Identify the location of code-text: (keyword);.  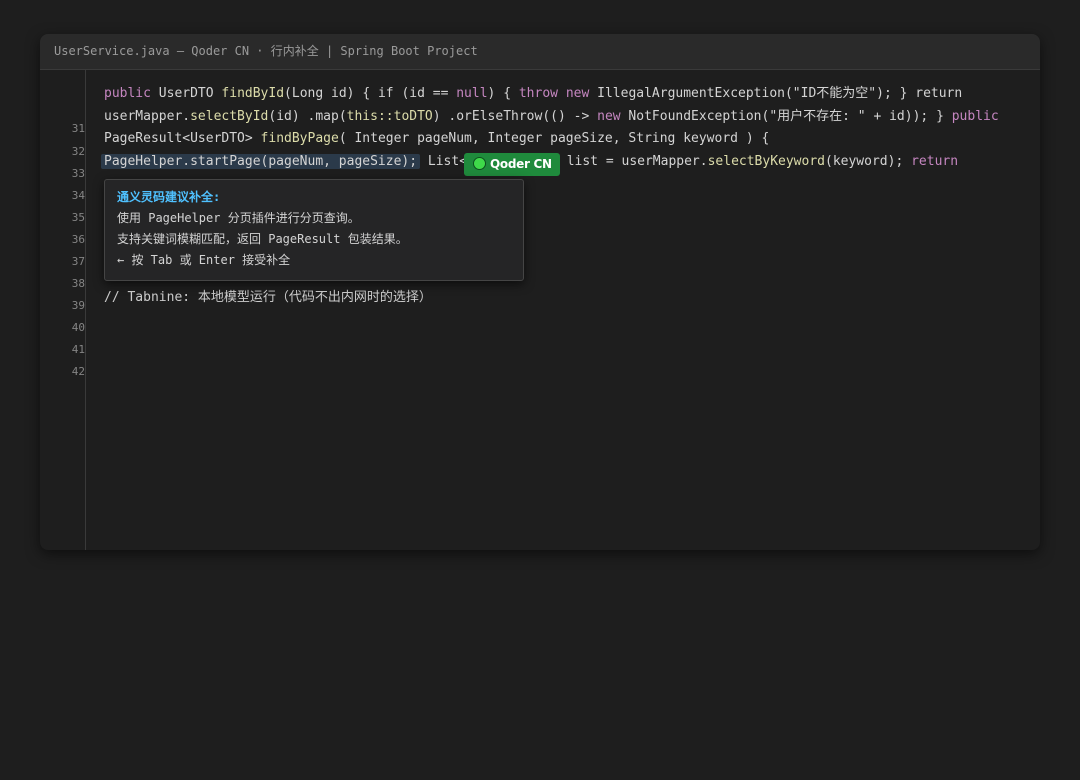
(868, 161).